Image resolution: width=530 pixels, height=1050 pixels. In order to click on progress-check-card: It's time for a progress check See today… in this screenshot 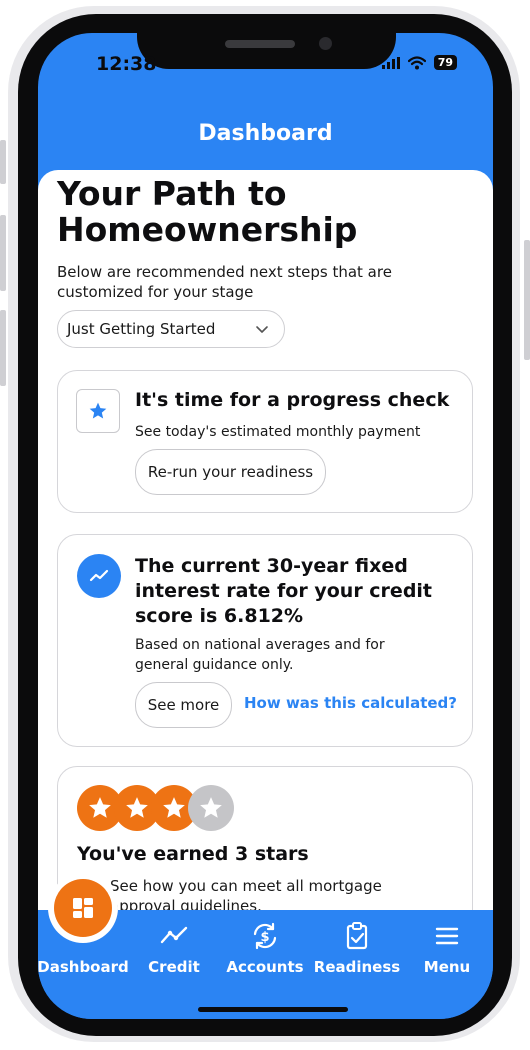, I will do `click(265, 441)`.